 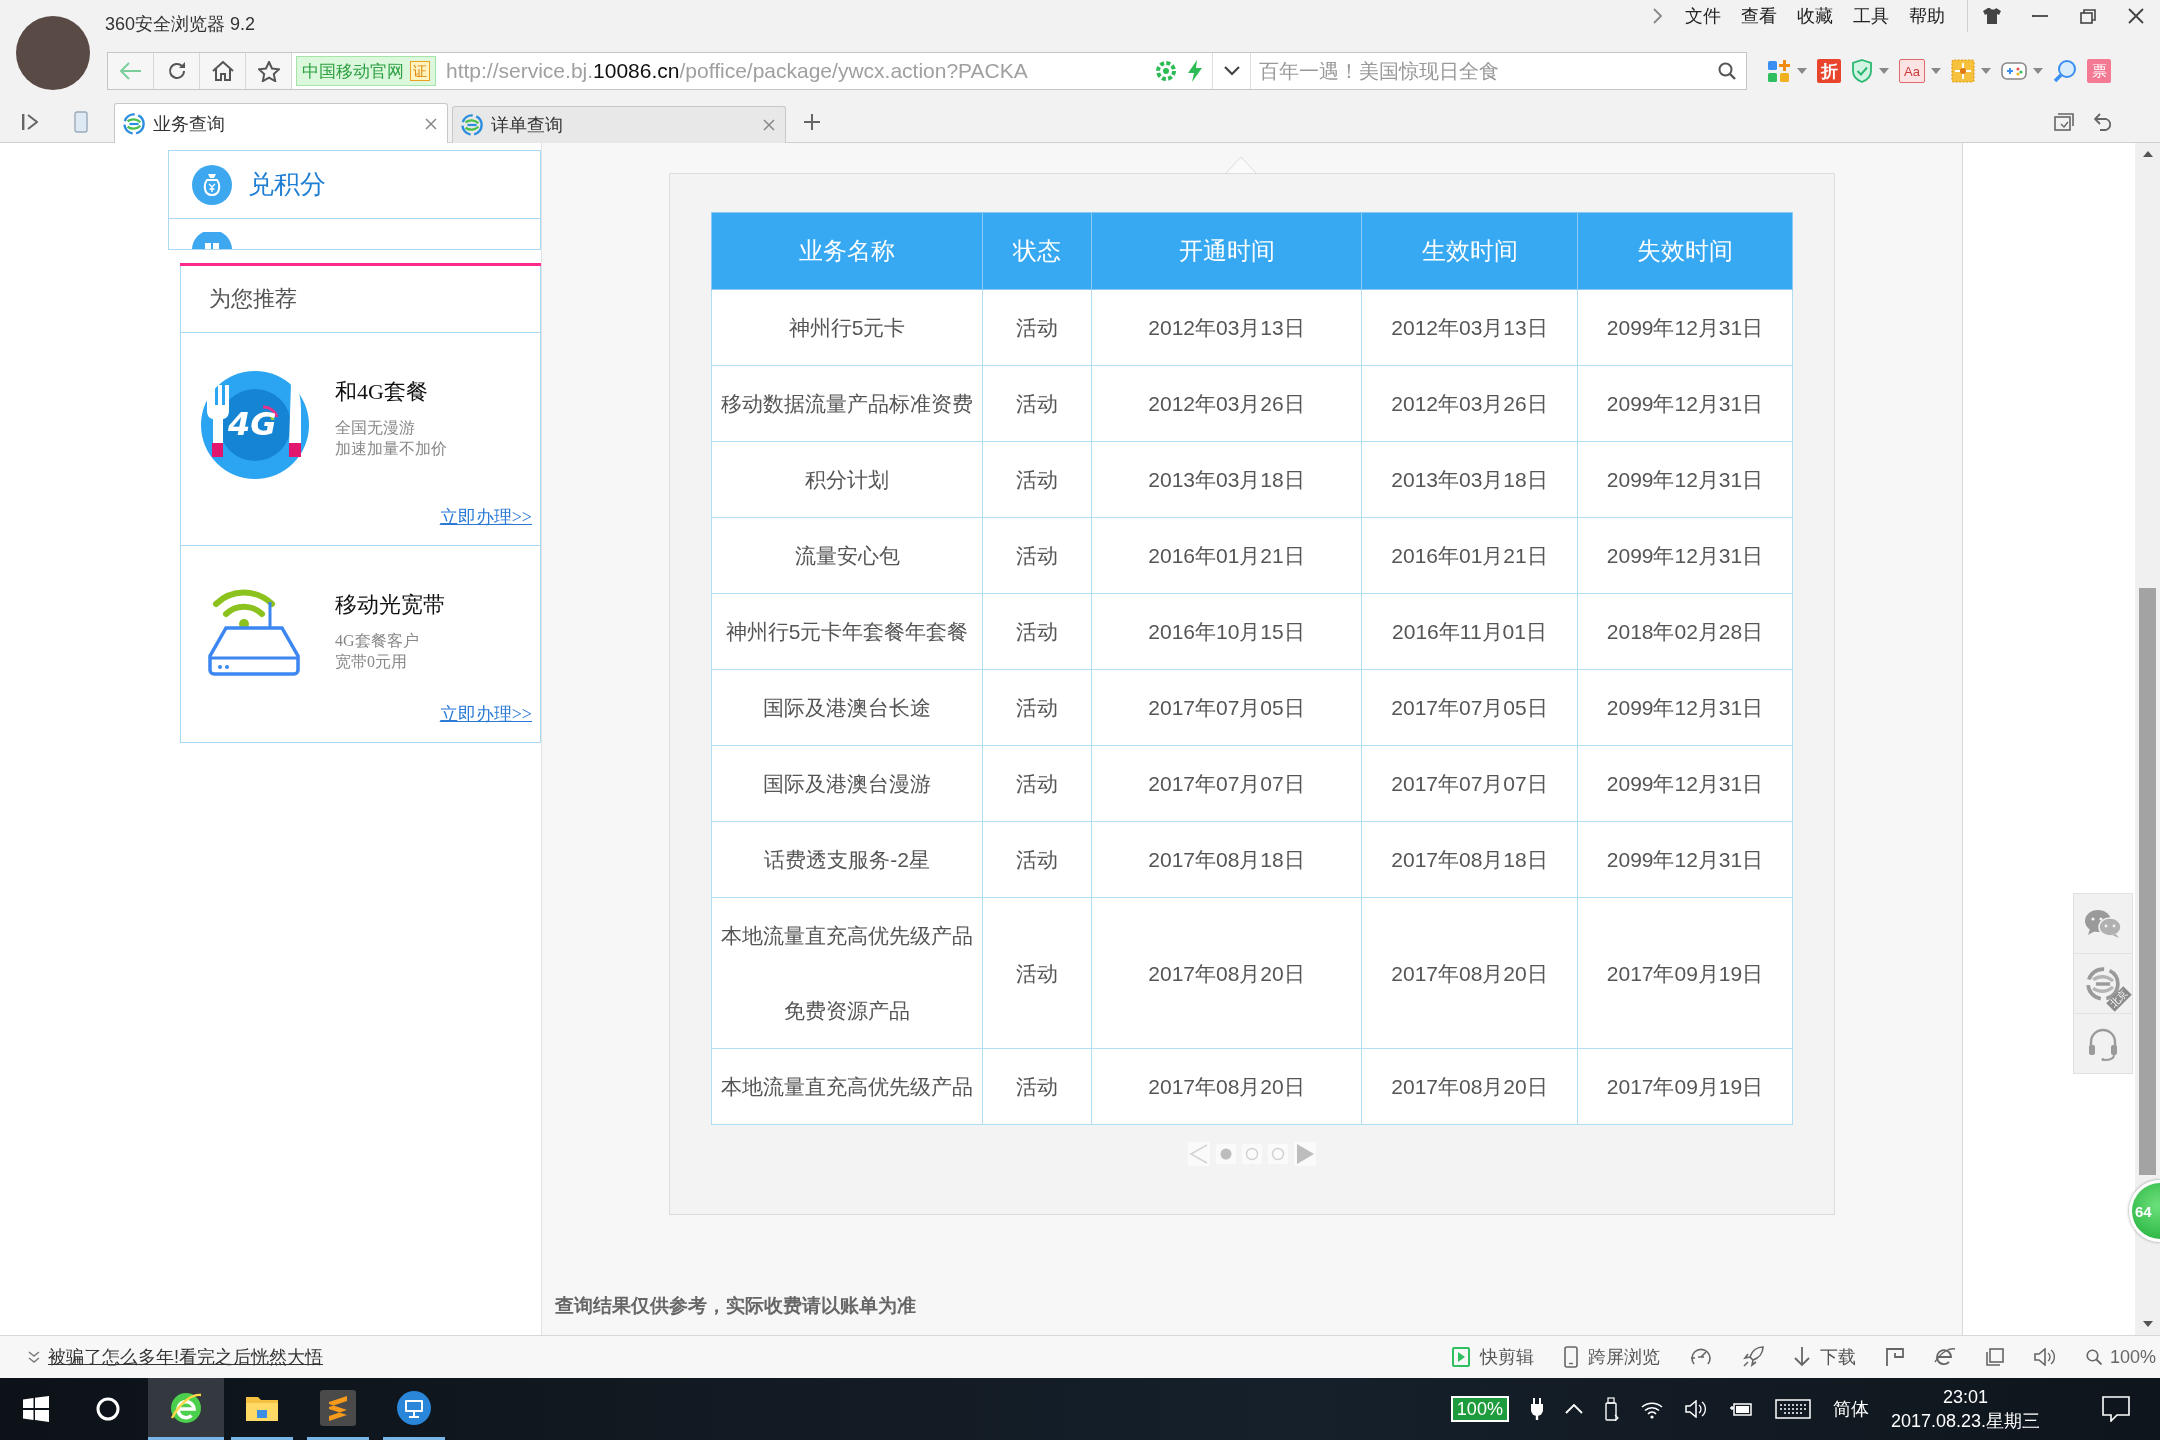 I want to click on table-cell: 移动数据流量产品标准资费, so click(x=847, y=403).